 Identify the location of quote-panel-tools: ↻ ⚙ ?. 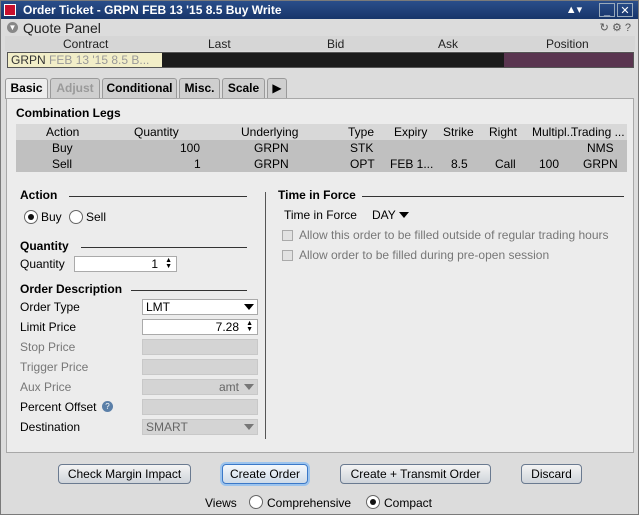
(615, 27).